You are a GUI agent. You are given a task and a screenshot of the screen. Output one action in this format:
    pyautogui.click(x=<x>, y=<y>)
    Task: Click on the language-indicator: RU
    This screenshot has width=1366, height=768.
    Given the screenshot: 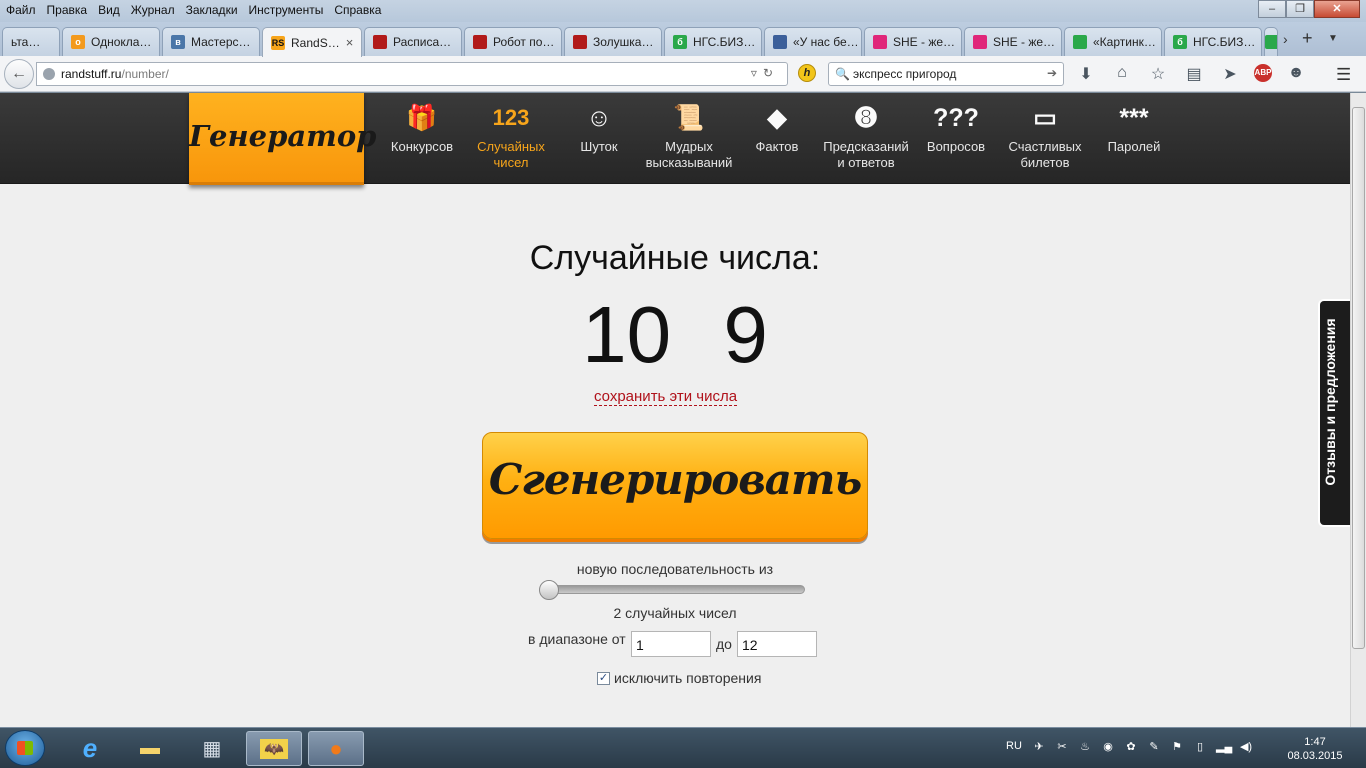 What is the action you would take?
    pyautogui.click(x=1014, y=746)
    